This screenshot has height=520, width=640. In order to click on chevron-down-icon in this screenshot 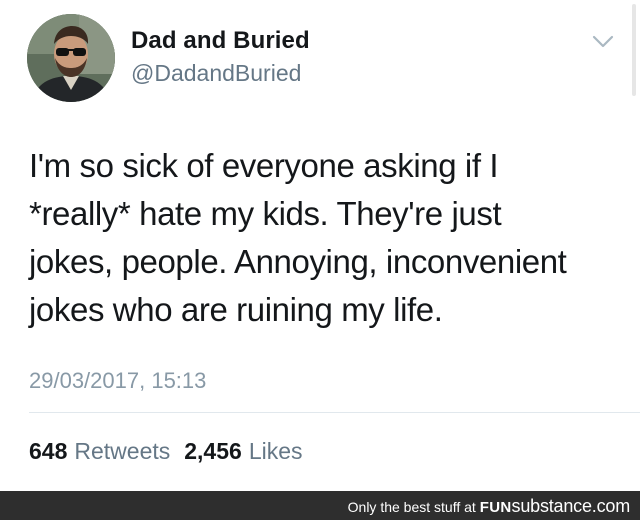, I will do `click(603, 42)`.